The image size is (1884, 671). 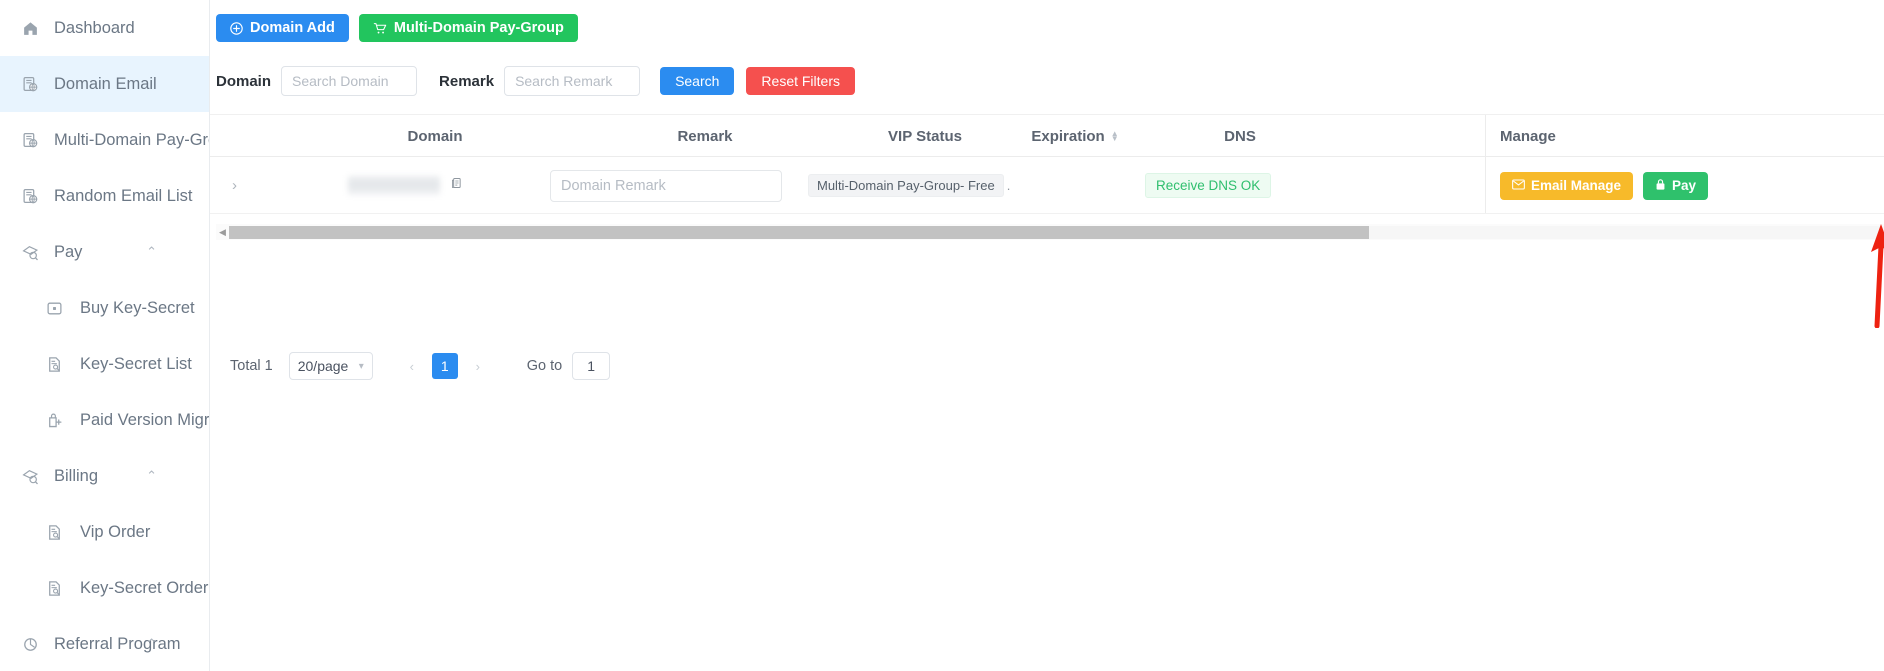 I want to click on domain-add-label: Domain Add, so click(x=292, y=28).